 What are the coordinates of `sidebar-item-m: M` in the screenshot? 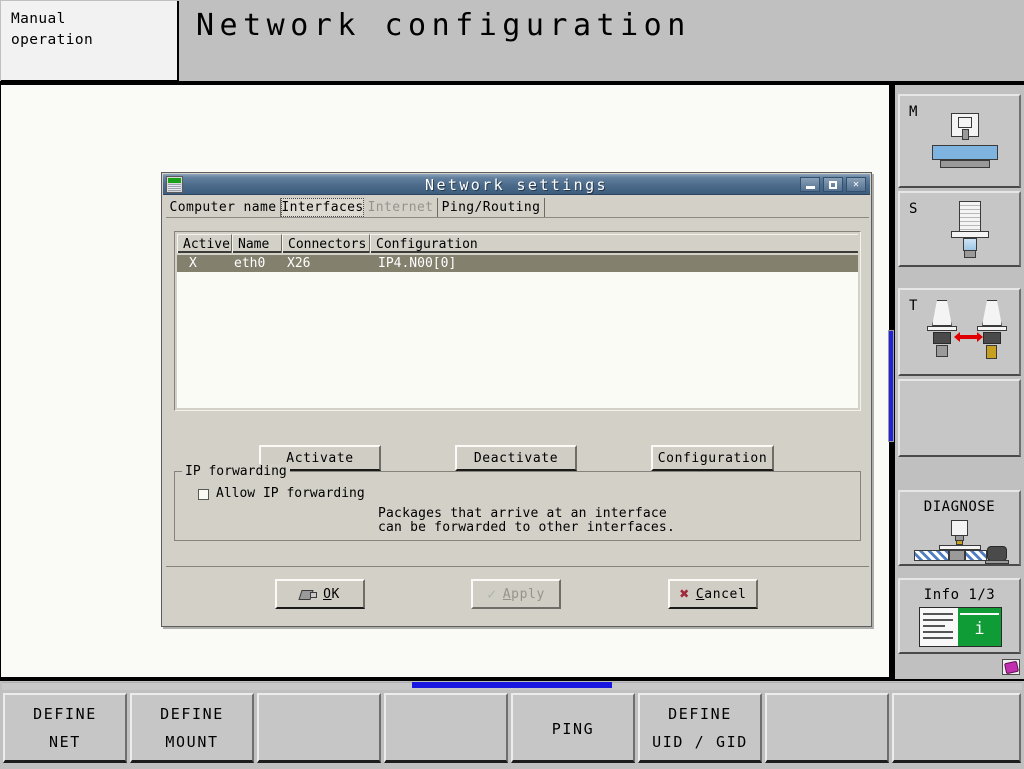 It's located at (959, 141).